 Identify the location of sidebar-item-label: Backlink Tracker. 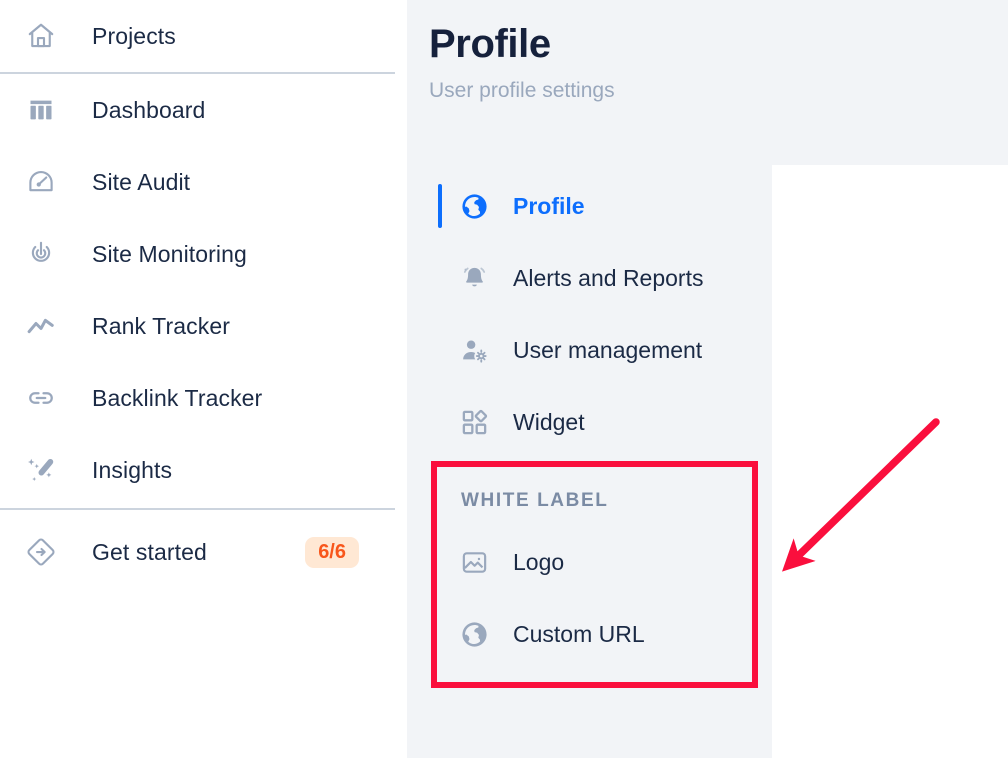
(177, 397).